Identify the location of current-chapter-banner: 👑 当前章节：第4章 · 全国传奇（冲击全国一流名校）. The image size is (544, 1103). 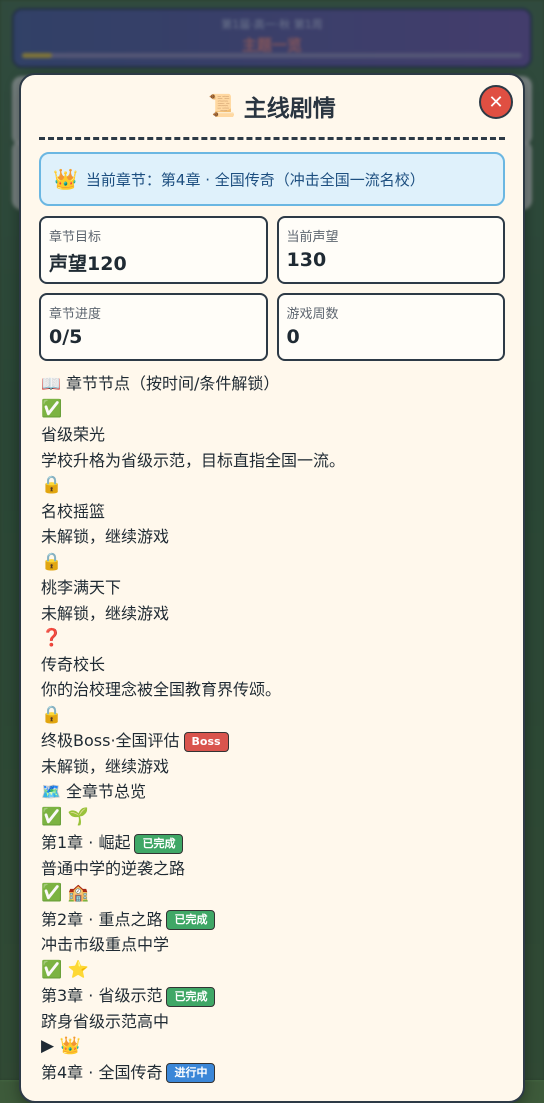
(272, 179).